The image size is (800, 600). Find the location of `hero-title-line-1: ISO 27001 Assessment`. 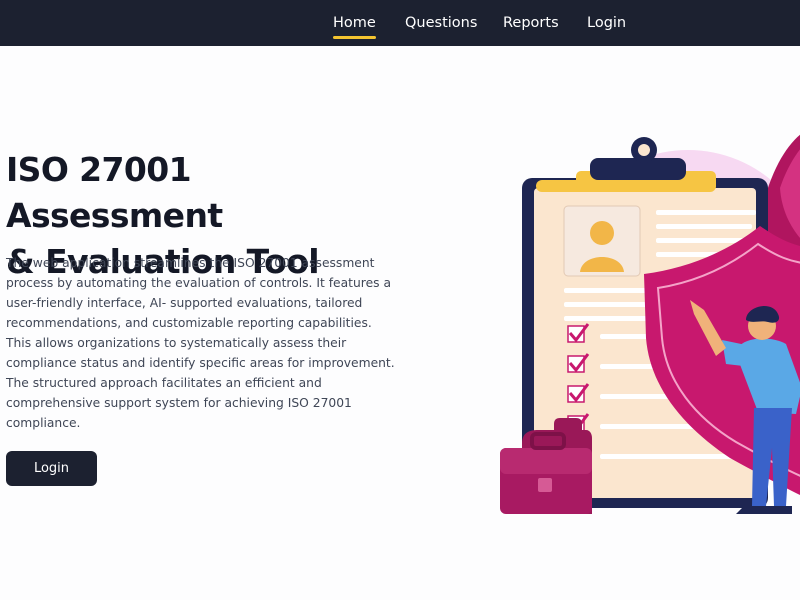

hero-title-line-1: ISO 27001 Assessment is located at coordinates (114, 192).